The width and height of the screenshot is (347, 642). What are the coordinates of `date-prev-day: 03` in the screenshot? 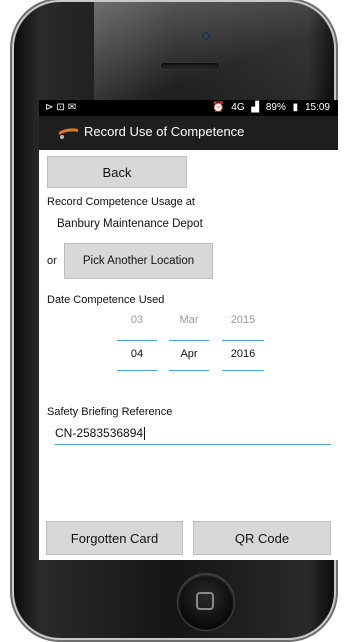 It's located at (137, 320).